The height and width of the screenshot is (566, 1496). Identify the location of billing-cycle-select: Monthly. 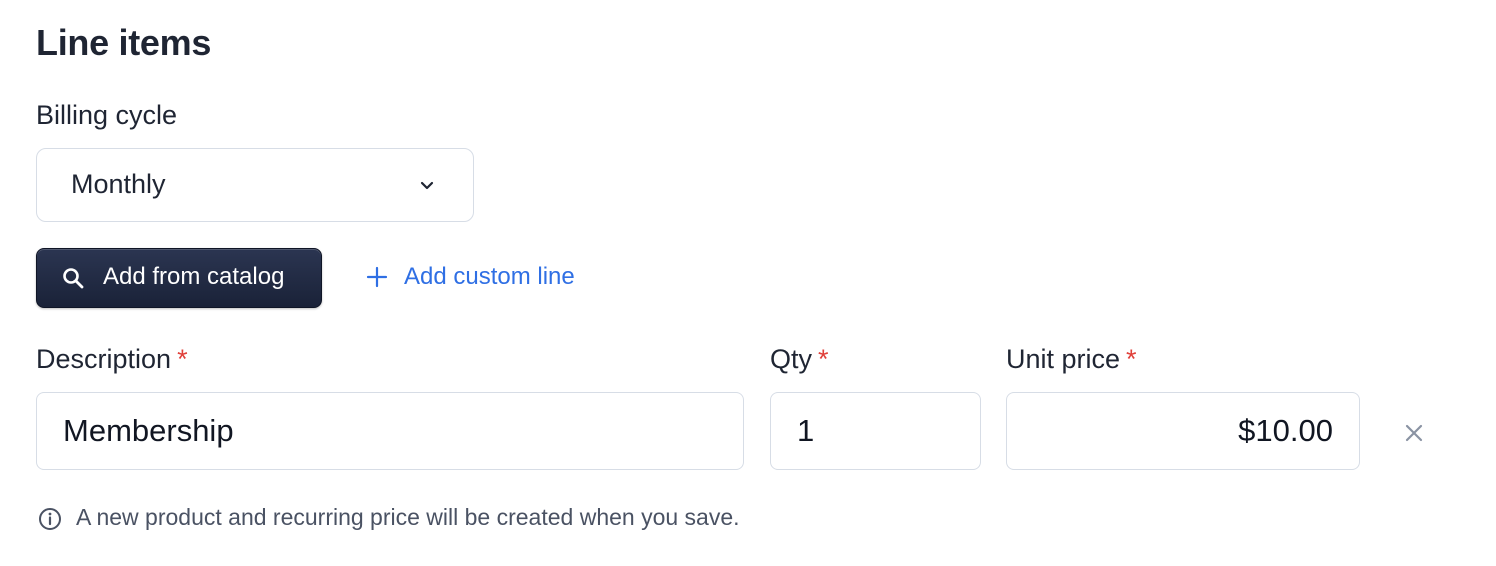
(255, 185).